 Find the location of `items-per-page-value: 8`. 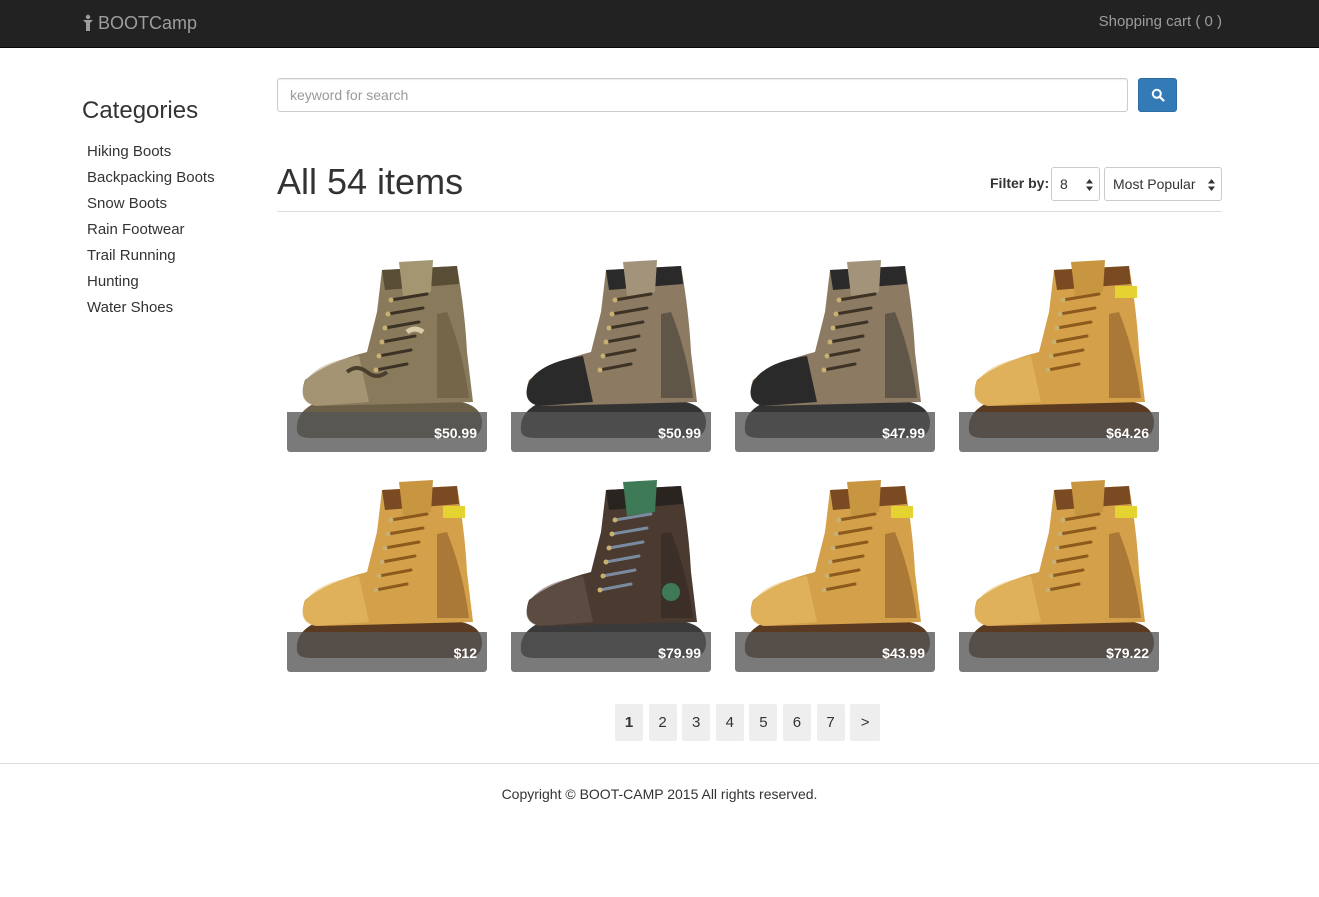

items-per-page-value: 8 is located at coordinates (1064, 184).